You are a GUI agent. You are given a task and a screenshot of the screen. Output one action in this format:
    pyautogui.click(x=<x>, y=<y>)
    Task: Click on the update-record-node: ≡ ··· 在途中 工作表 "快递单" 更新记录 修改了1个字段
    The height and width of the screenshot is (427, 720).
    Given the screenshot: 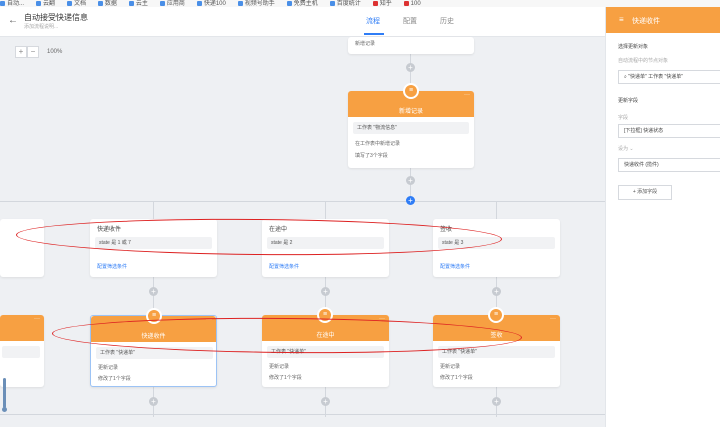 What is the action you would take?
    pyautogui.click(x=325, y=347)
    